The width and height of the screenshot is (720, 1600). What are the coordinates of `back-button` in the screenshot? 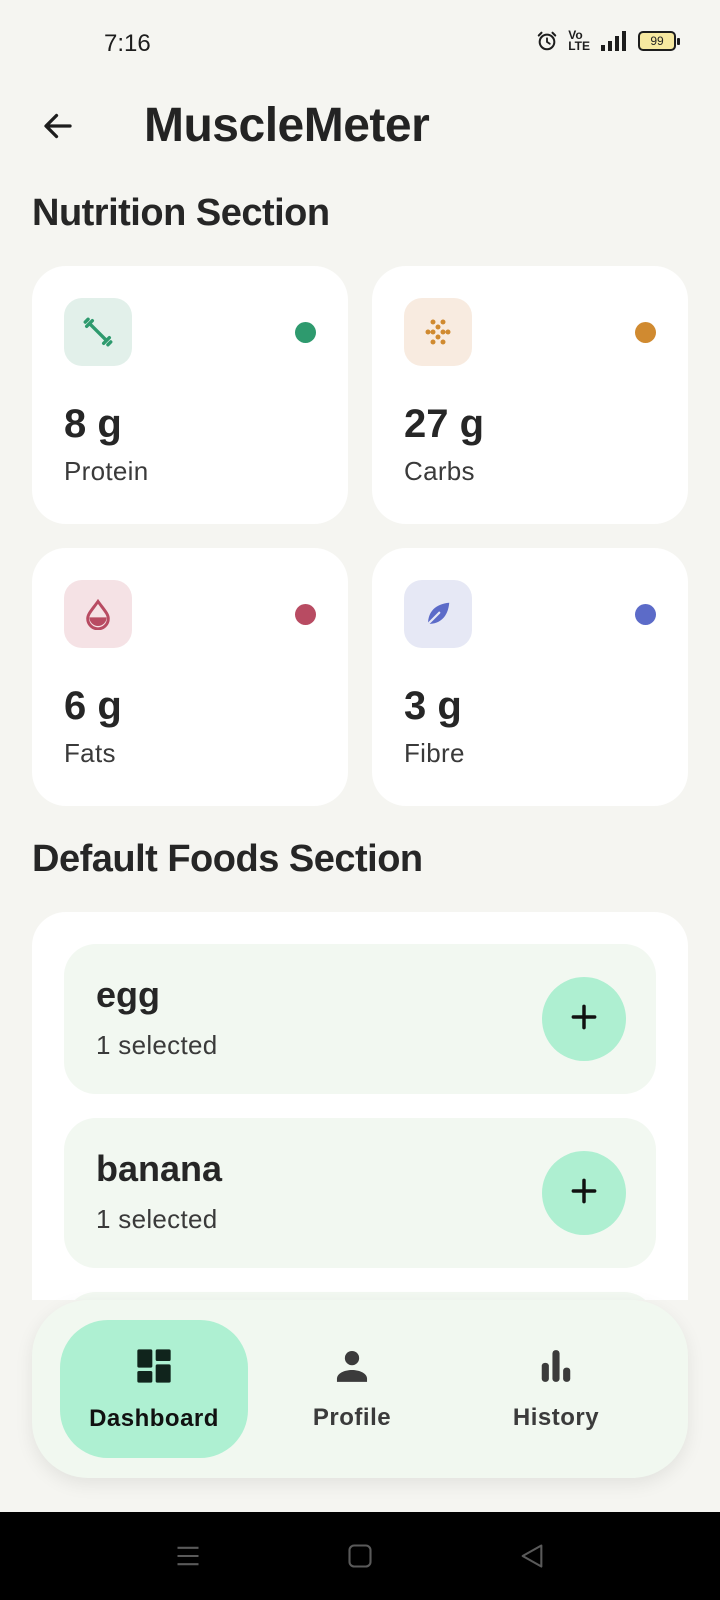 It's located at (58, 128).